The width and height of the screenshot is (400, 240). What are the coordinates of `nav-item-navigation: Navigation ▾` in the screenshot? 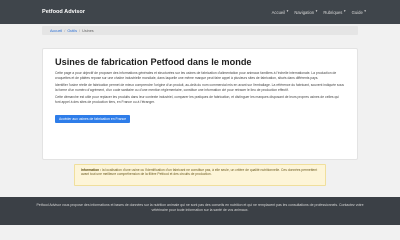 It's located at (306, 12).